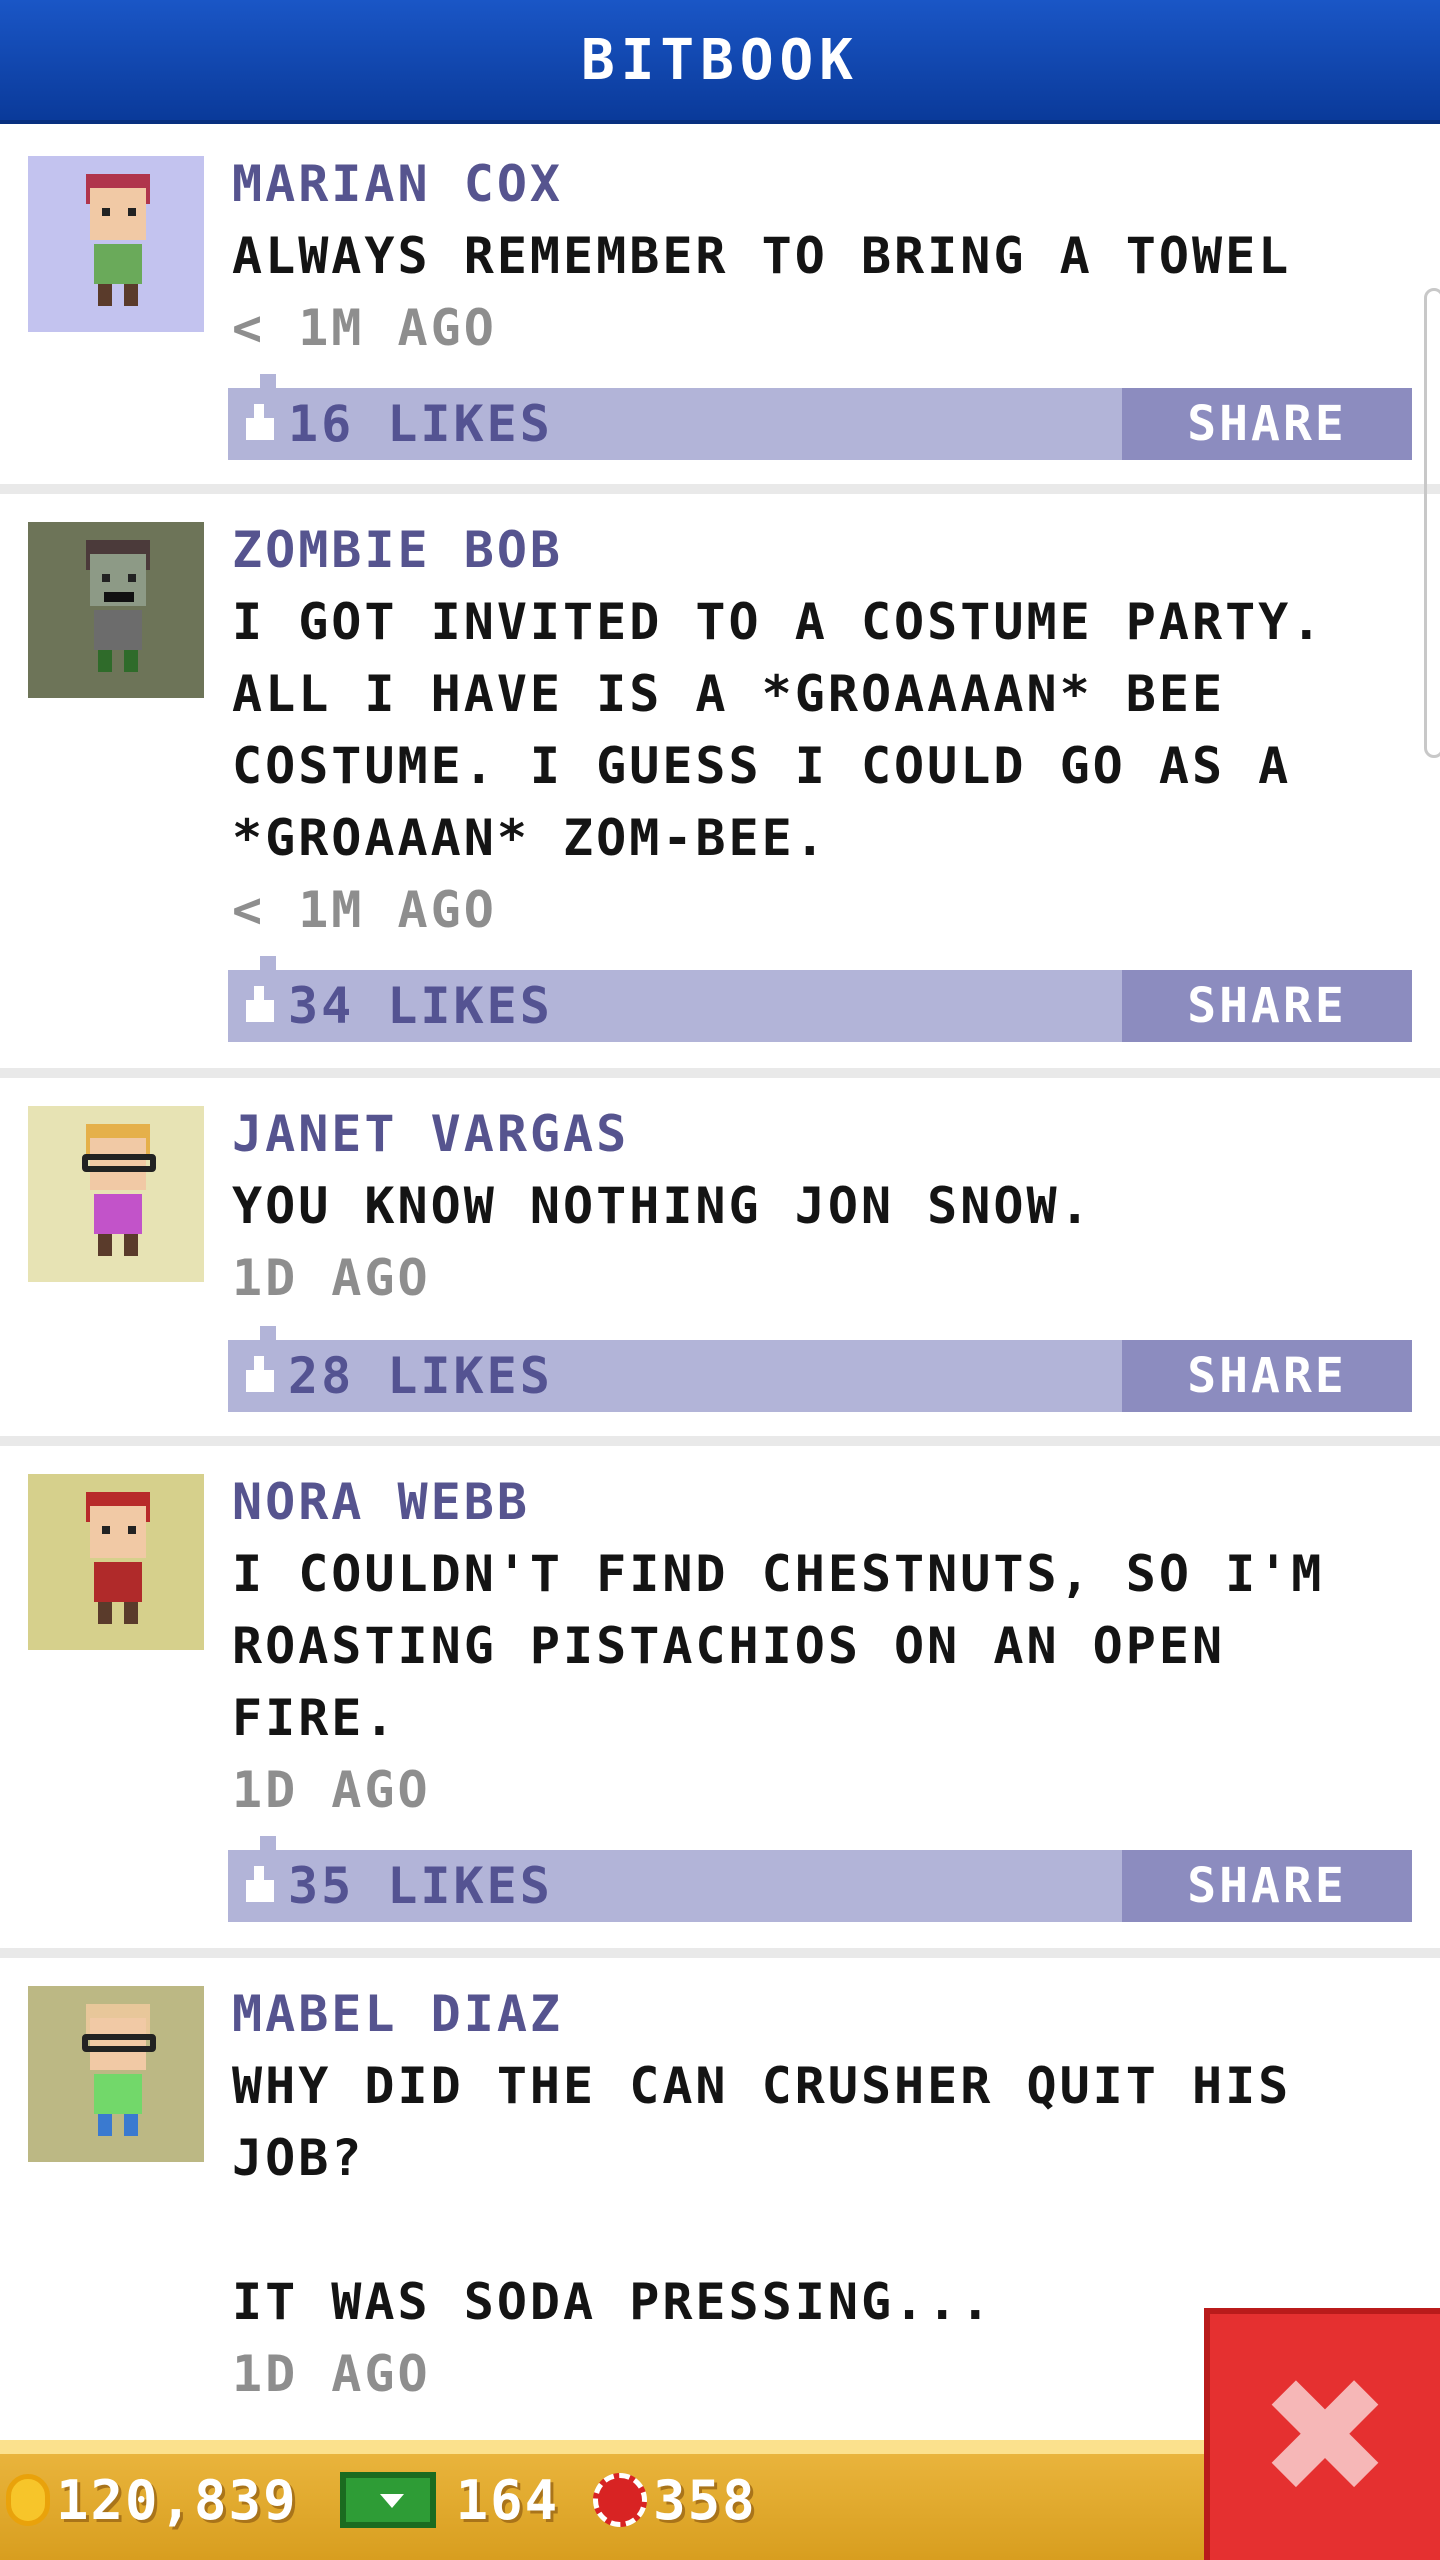 Image resolution: width=1440 pixels, height=2560 pixels. What do you see at coordinates (822, 184) in the screenshot?
I see `post-author: MARIAN COX` at bounding box center [822, 184].